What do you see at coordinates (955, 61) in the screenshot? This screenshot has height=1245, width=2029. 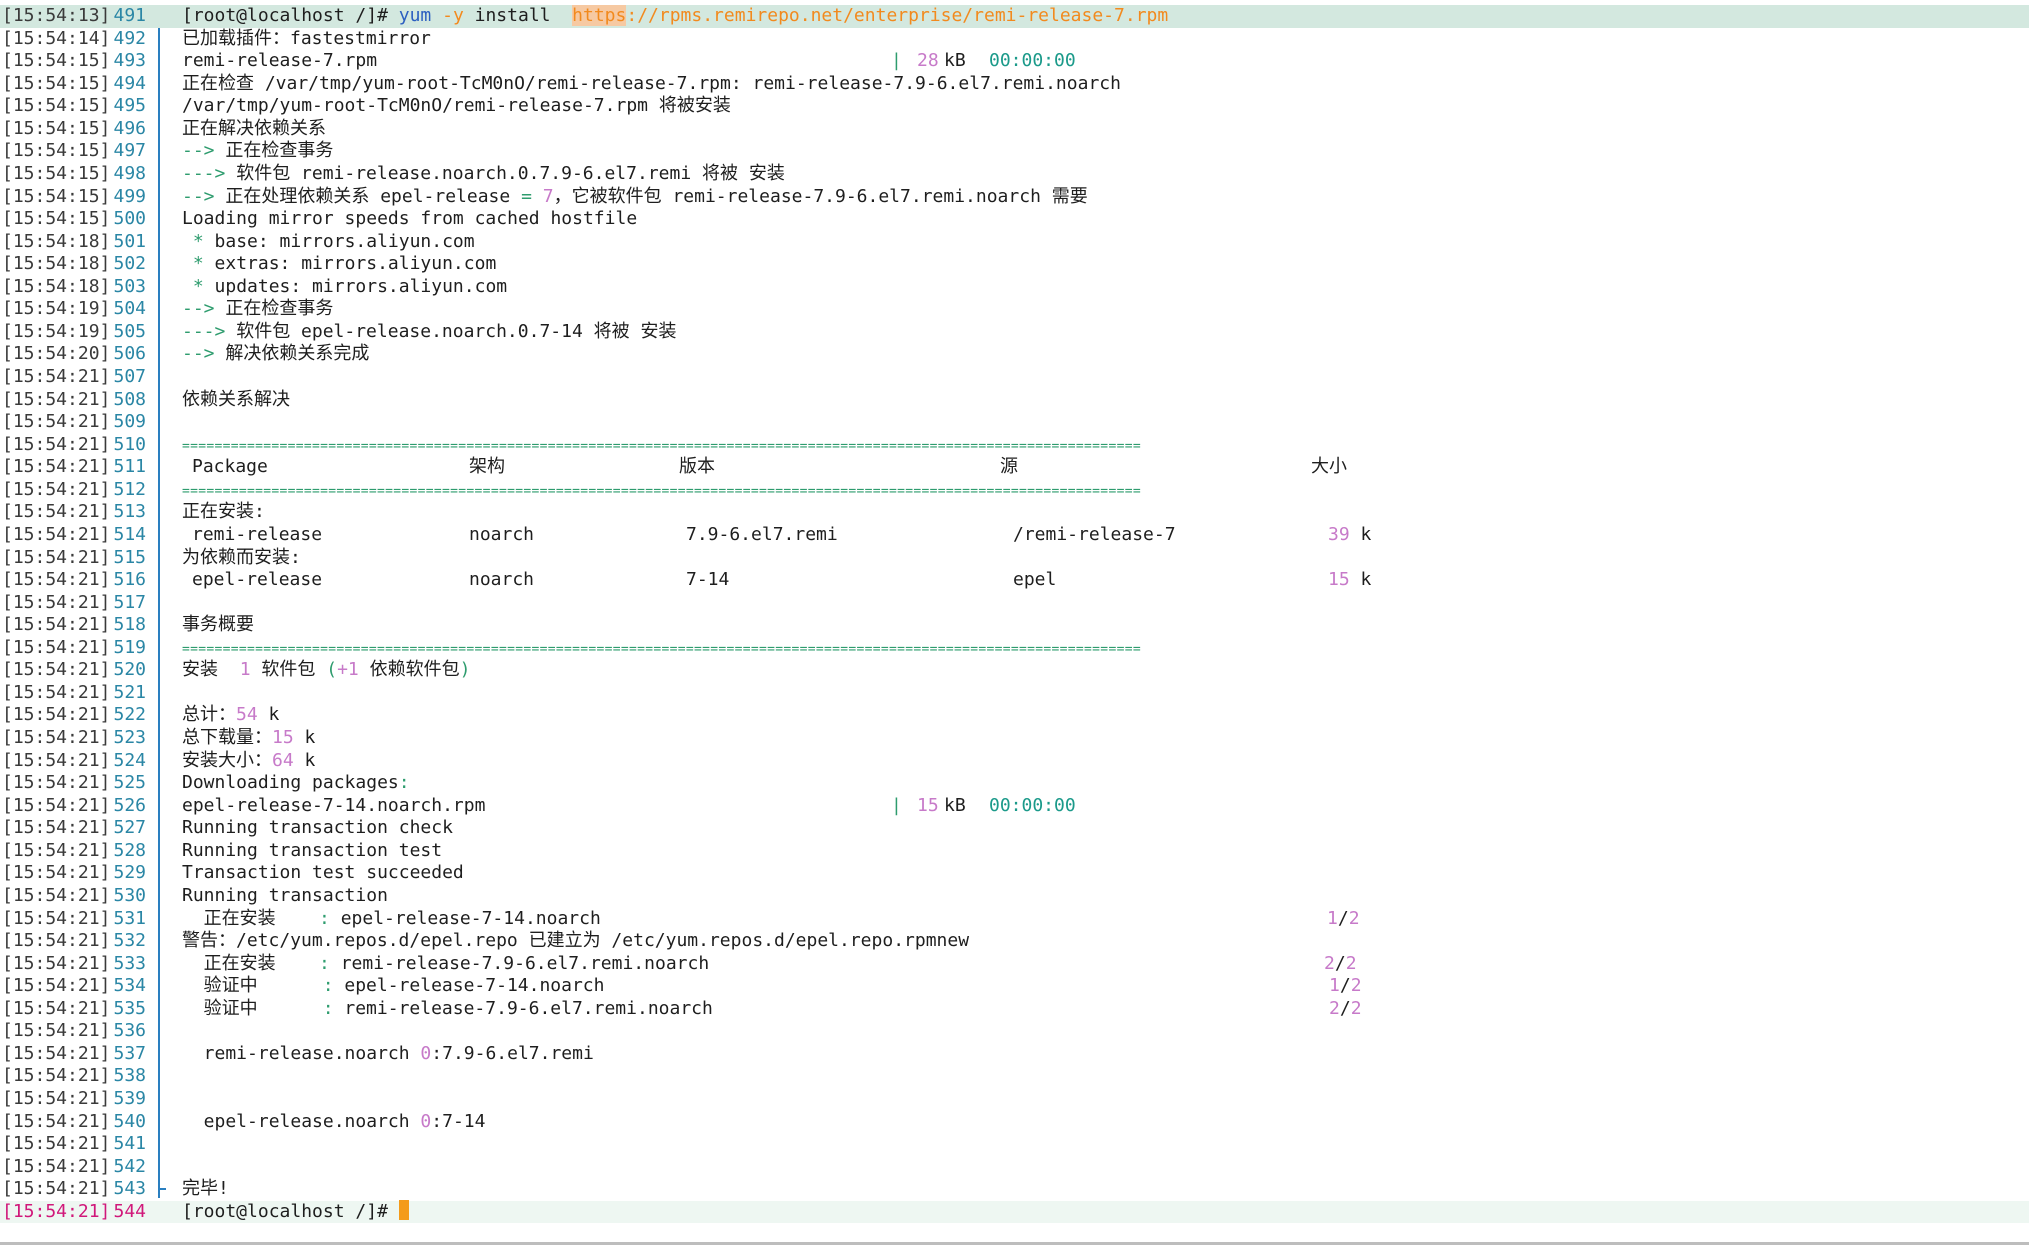 I see `column-cell: kB` at bounding box center [955, 61].